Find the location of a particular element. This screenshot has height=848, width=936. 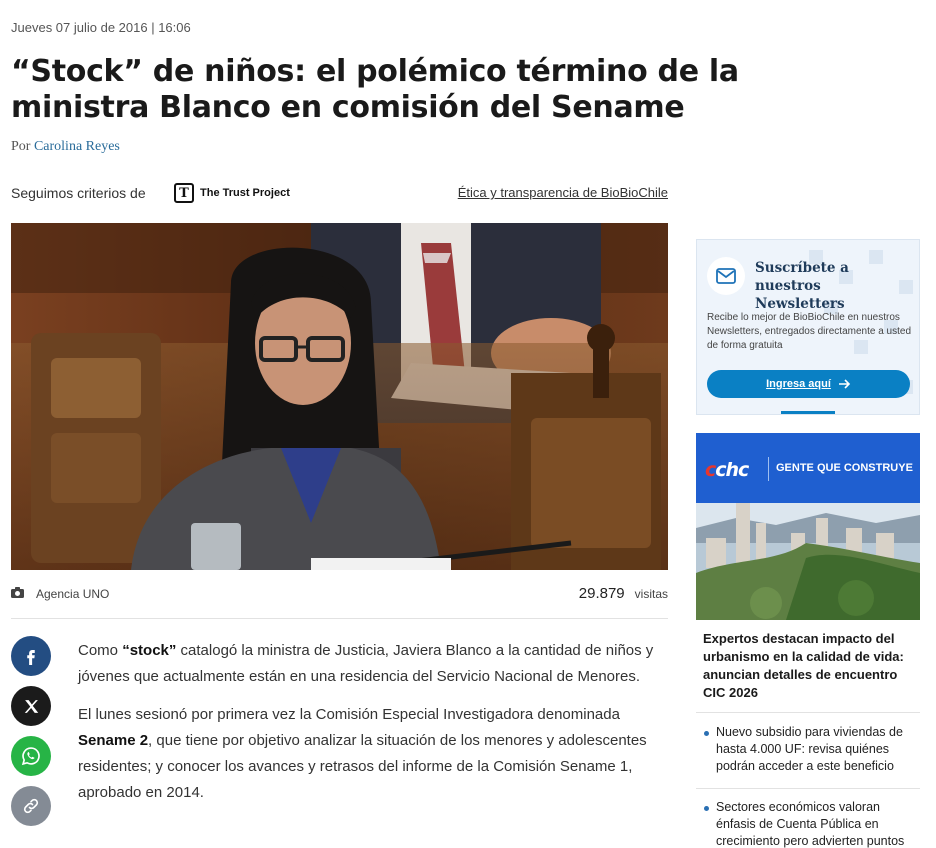

newsletter-signup-button: Ingresa aquí is located at coordinates (808, 384).